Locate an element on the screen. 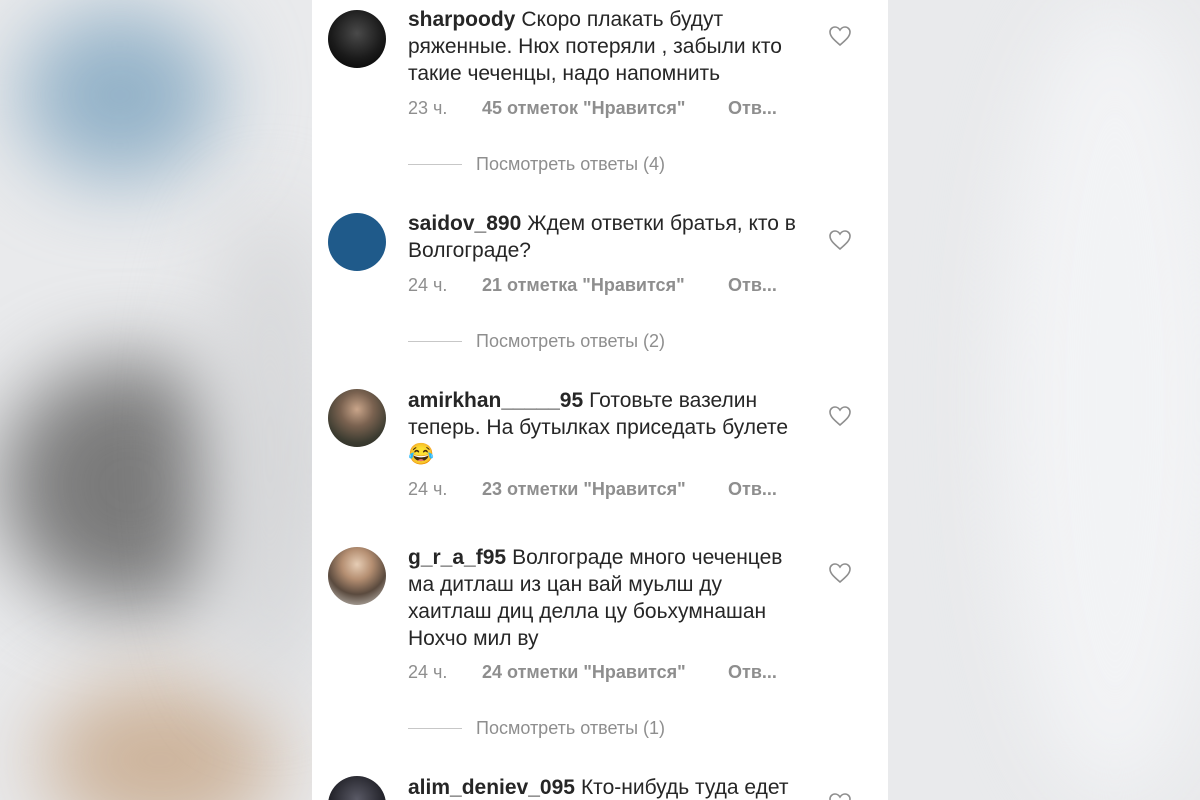 This screenshot has height=800, width=1200. view-replies-button: Посмотреть ответы (2) is located at coordinates (536, 341).